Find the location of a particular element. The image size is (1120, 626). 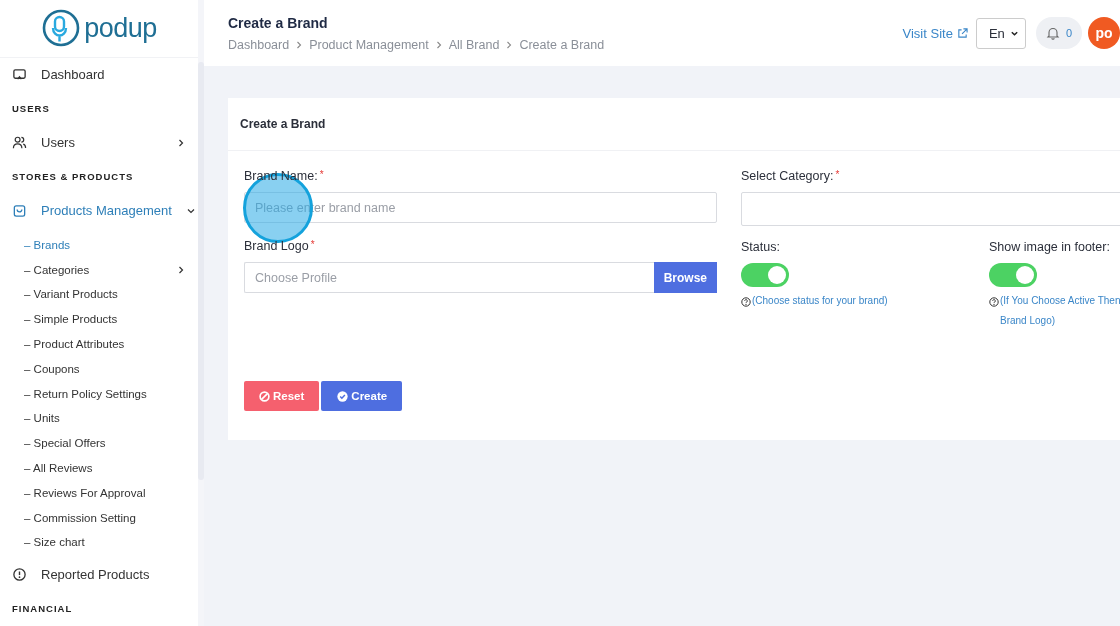

submenu-item: – Categories is located at coordinates (99, 270).